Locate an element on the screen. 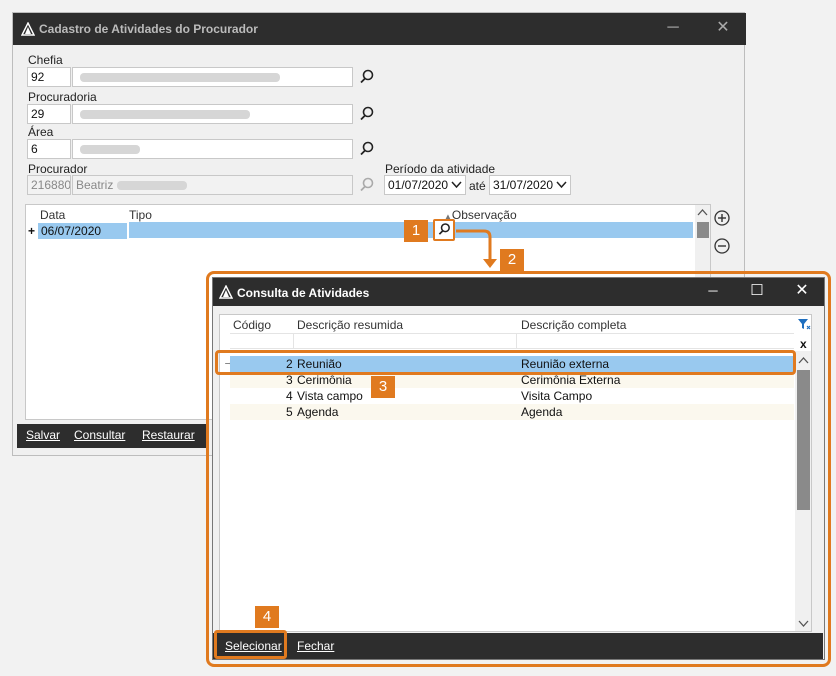 This screenshot has height=676, width=836. chefia-label: Chefia is located at coordinates (45, 60).